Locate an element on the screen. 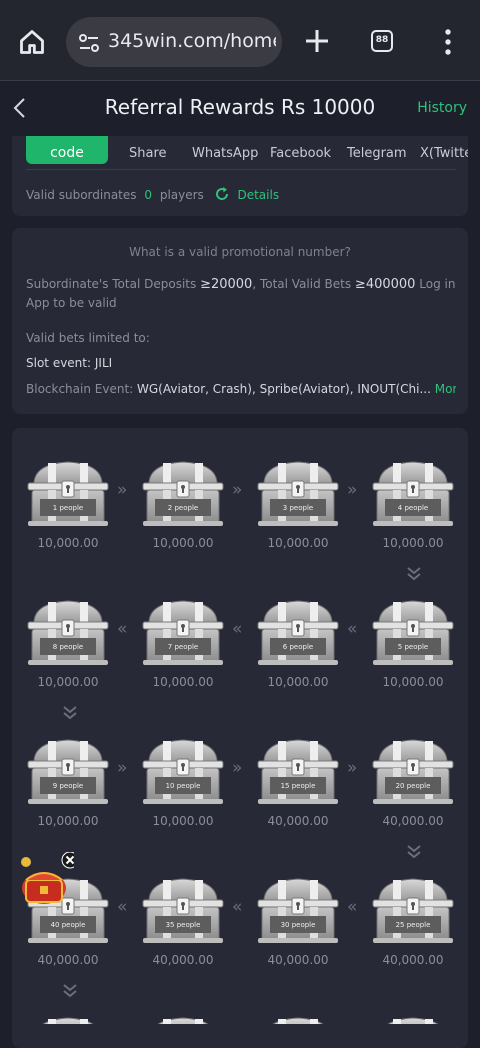 The width and height of the screenshot is (480, 1048). share-option-whatsapp: WhatsApp is located at coordinates (225, 153).